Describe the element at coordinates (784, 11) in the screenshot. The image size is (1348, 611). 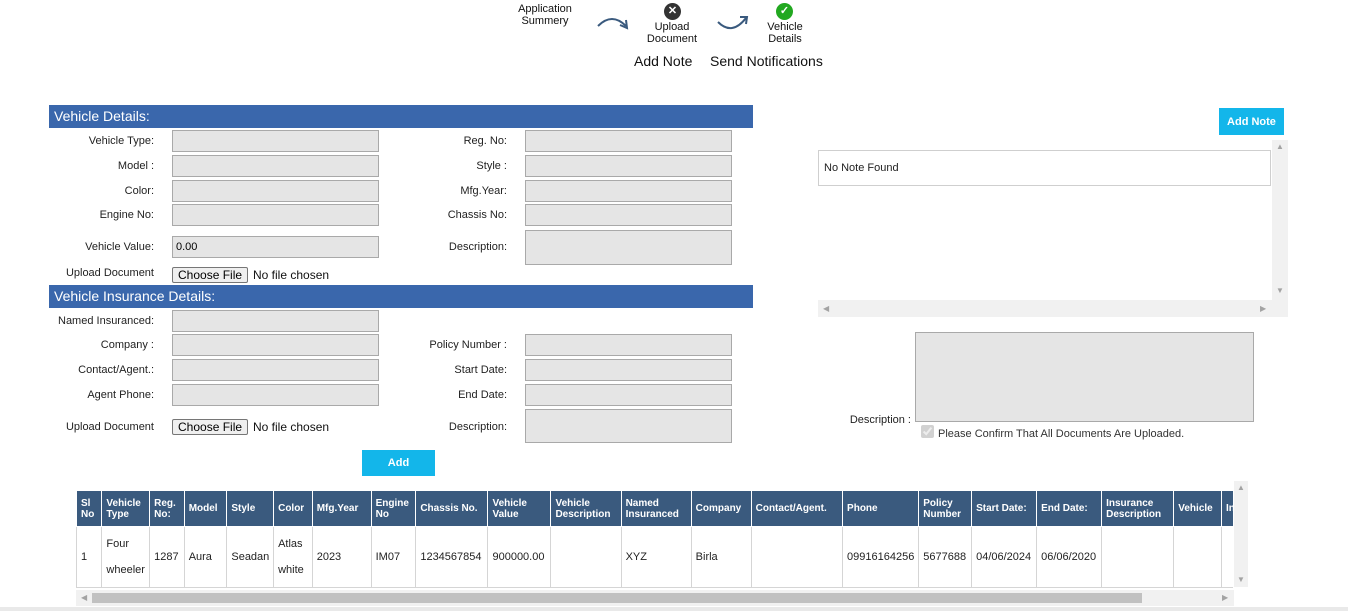
I see `check-icon: ✓` at that location.